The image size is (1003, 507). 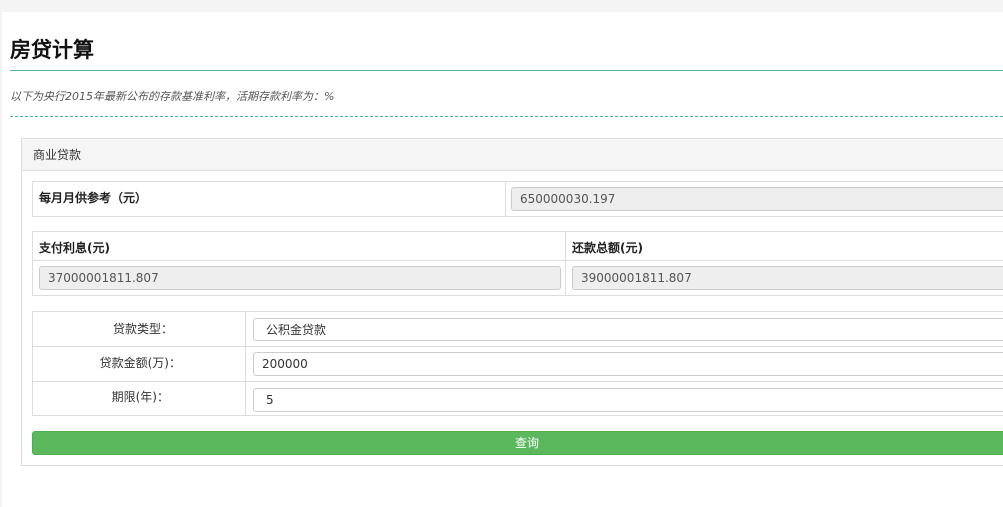 What do you see at coordinates (140, 363) in the screenshot?
I see `loan-amount-label: 贷款金额(万)：` at bounding box center [140, 363].